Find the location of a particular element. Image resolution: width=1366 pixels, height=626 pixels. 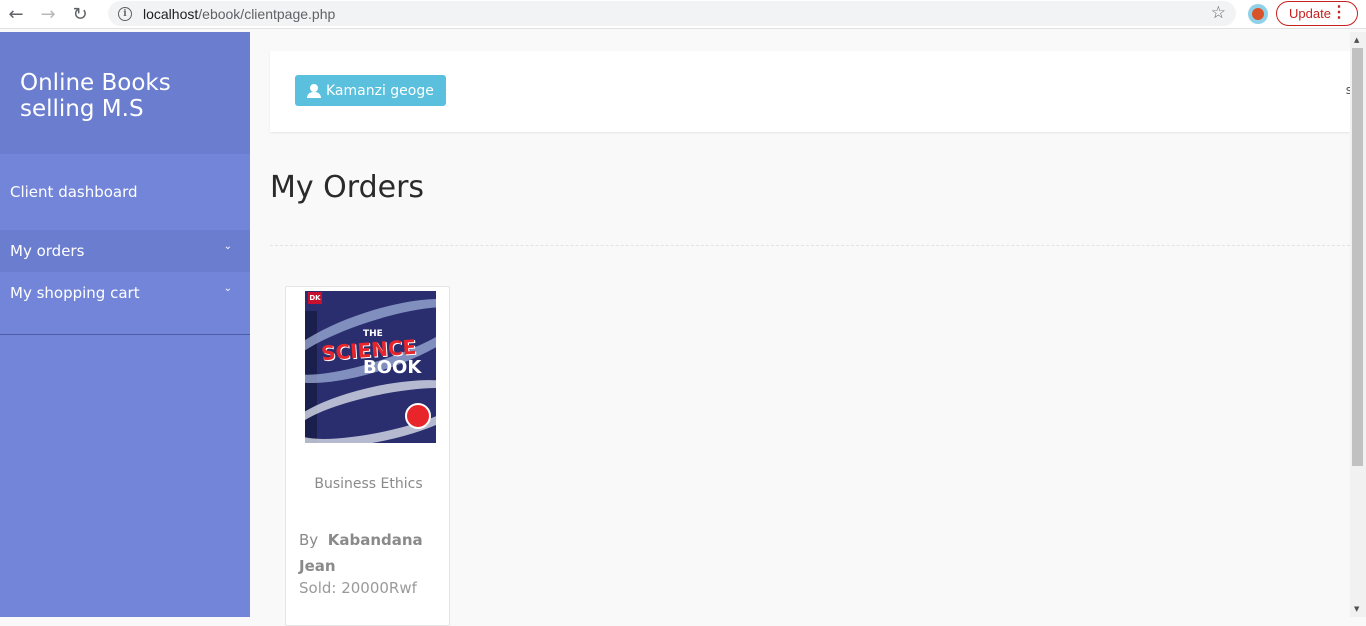

sidebar-item-label: My orders is located at coordinates (47, 251).